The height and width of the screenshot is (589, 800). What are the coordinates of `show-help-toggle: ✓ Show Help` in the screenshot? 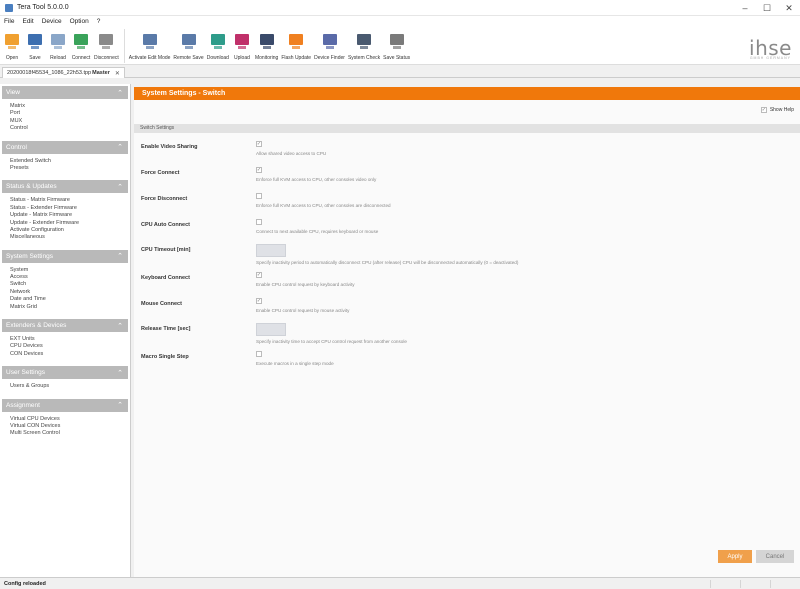 It's located at (777, 110).